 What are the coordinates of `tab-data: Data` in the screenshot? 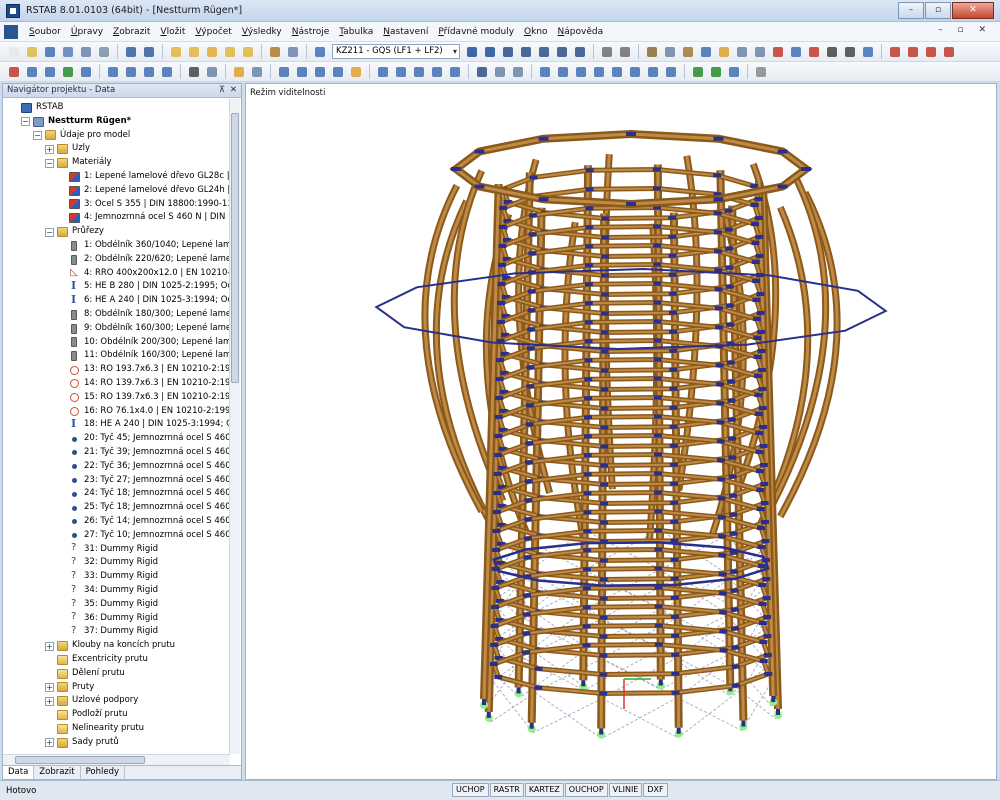 It's located at (19, 772).